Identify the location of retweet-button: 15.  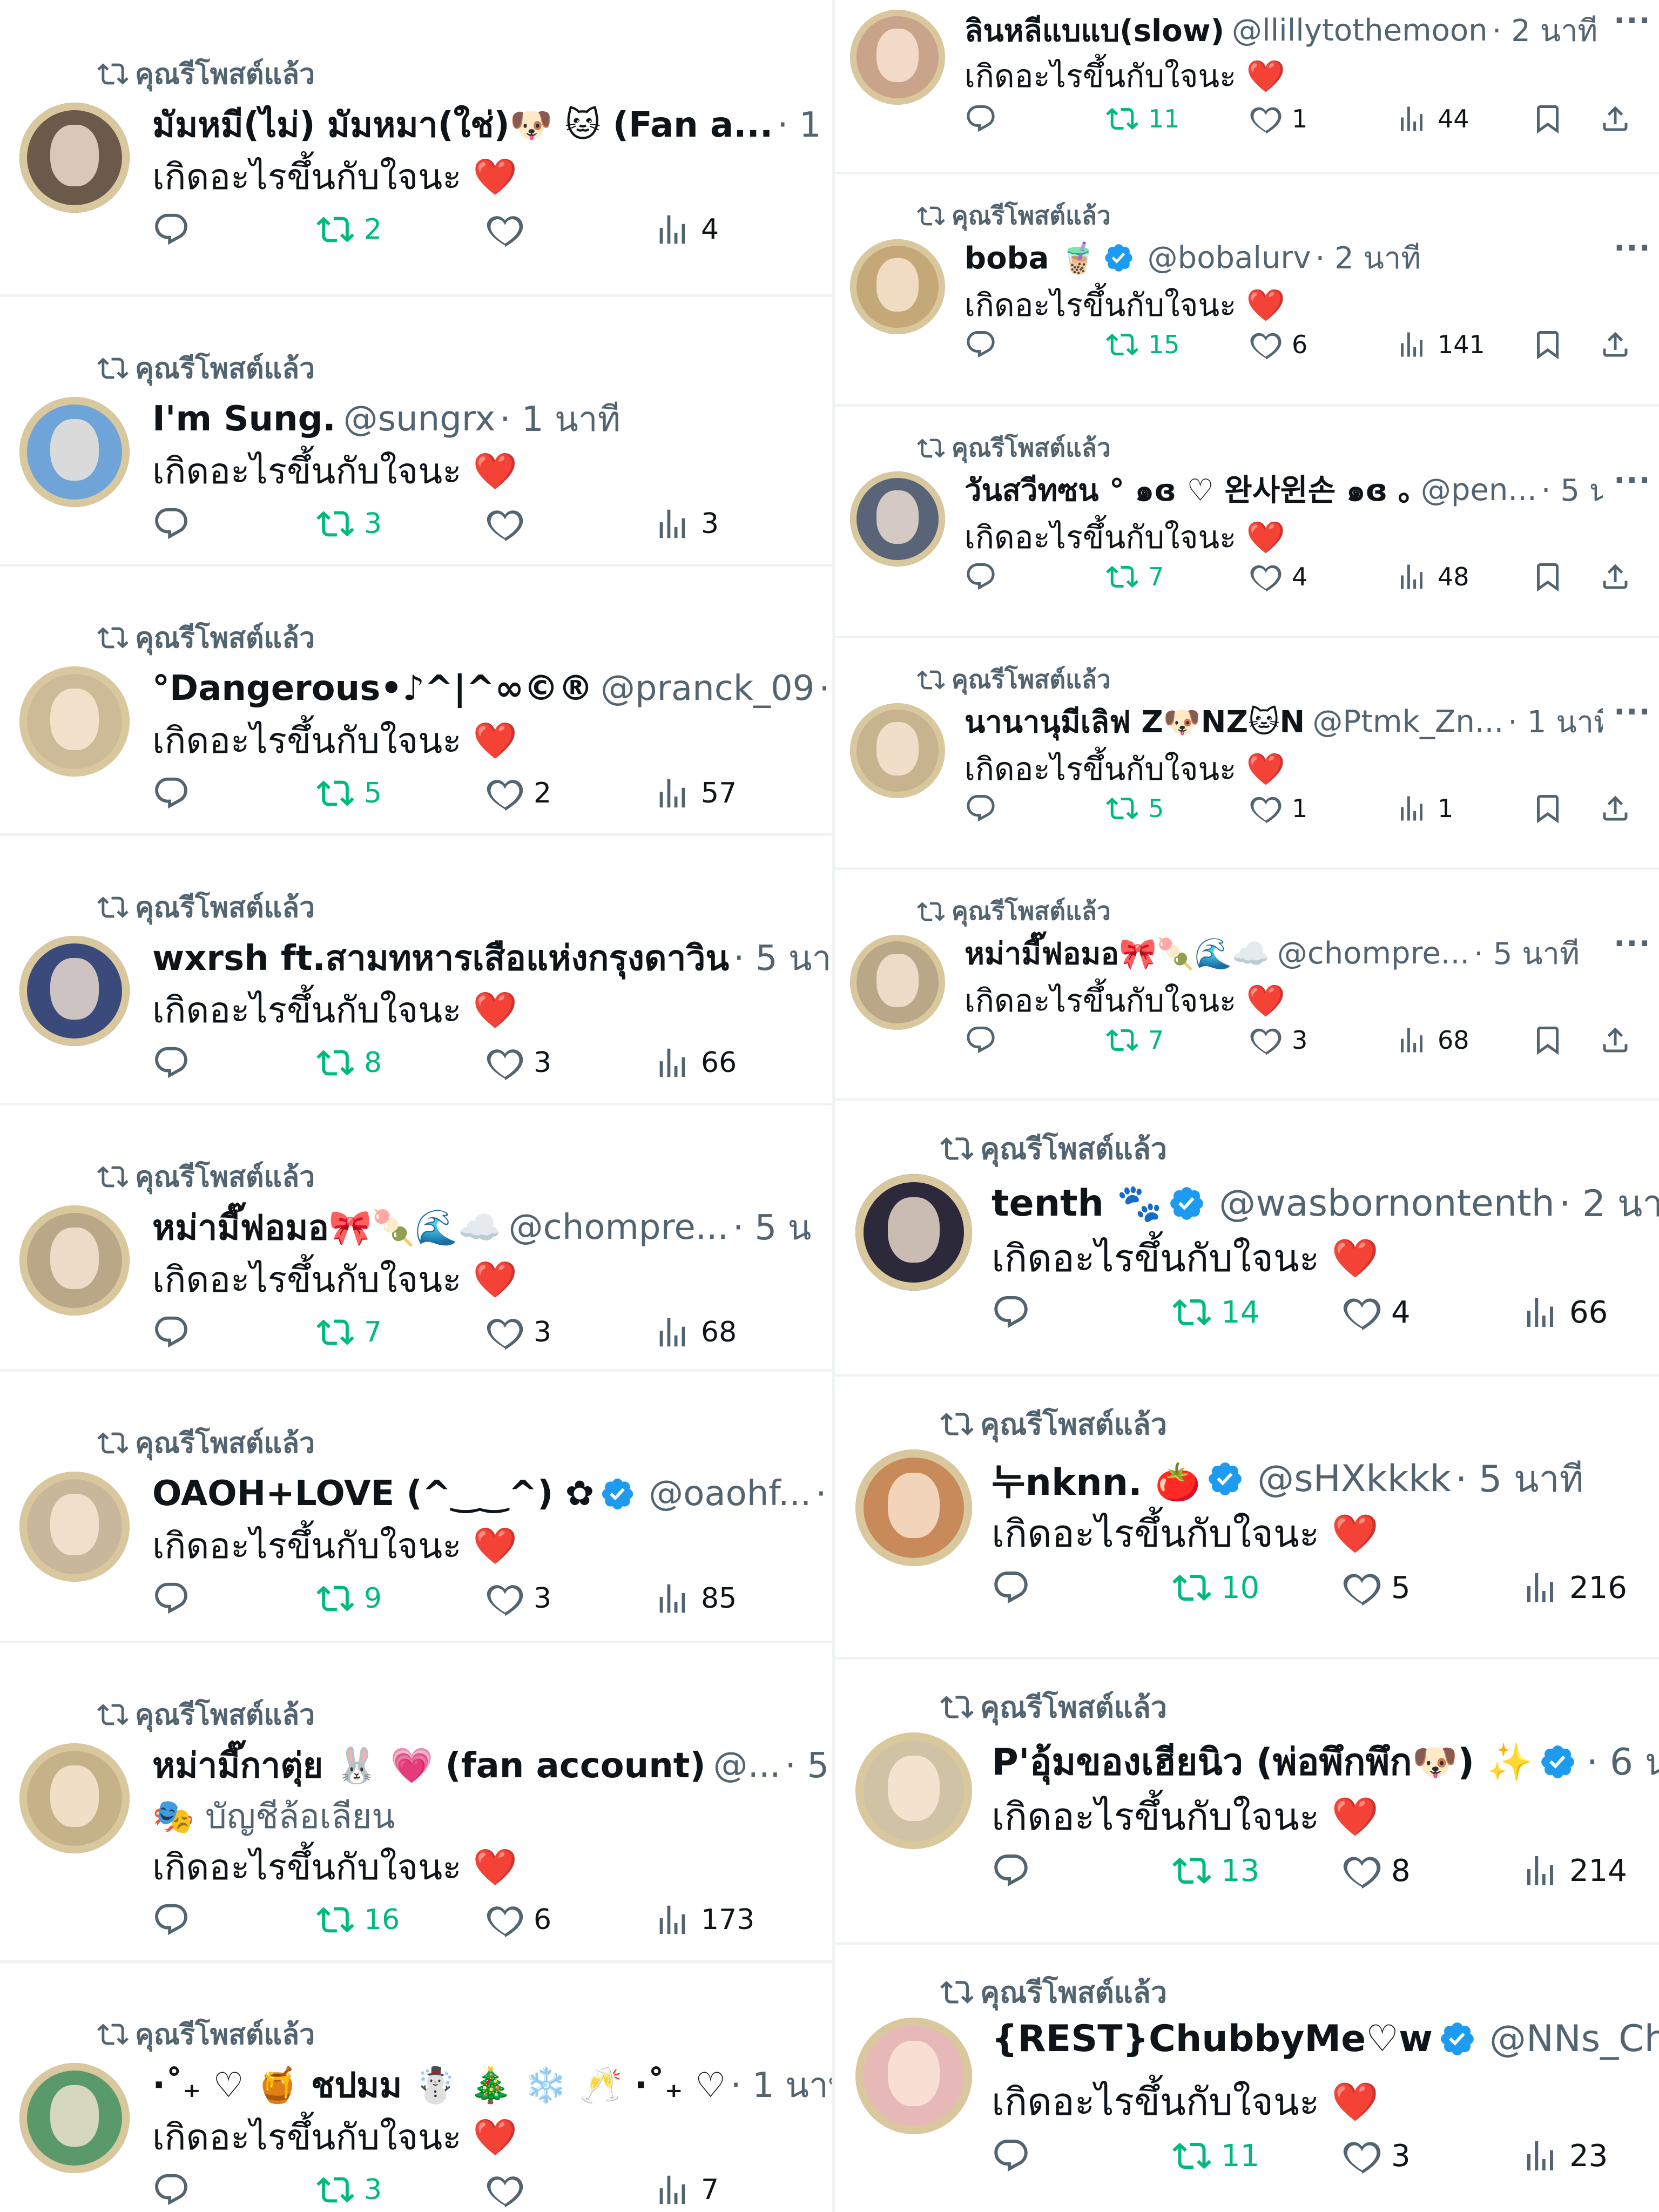
(1143, 344).